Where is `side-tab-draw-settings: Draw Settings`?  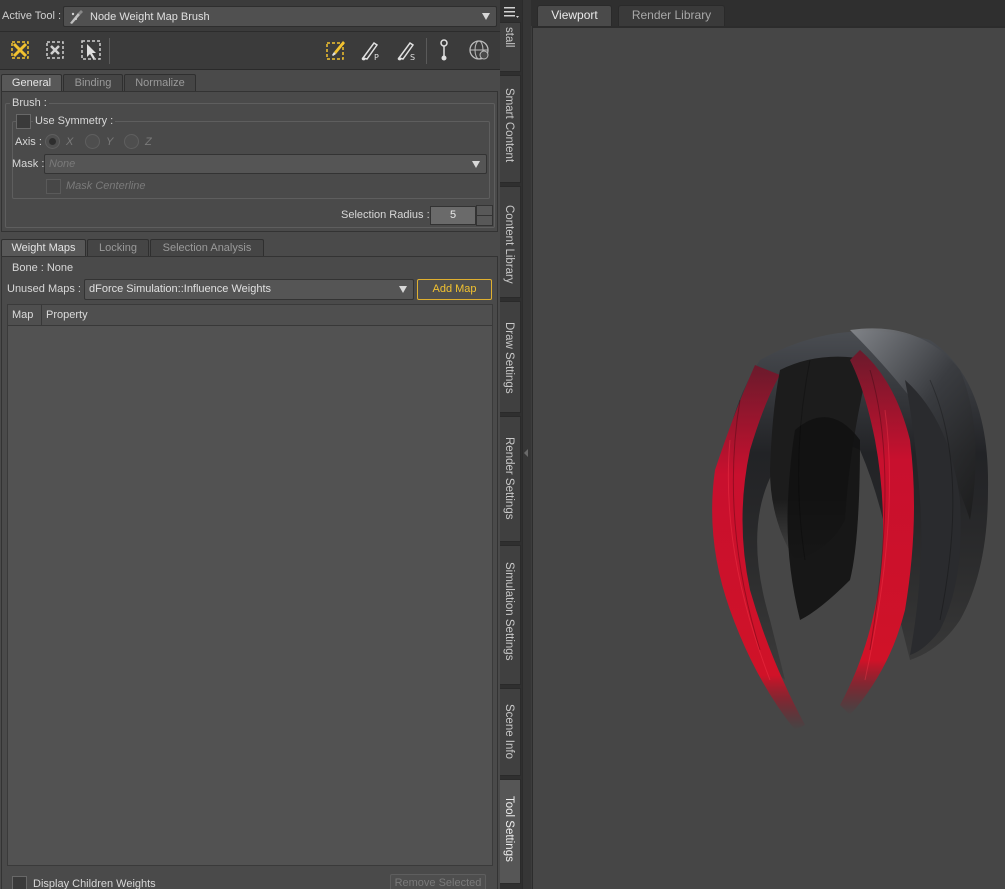
side-tab-draw-settings: Draw Settings is located at coordinates (510, 357).